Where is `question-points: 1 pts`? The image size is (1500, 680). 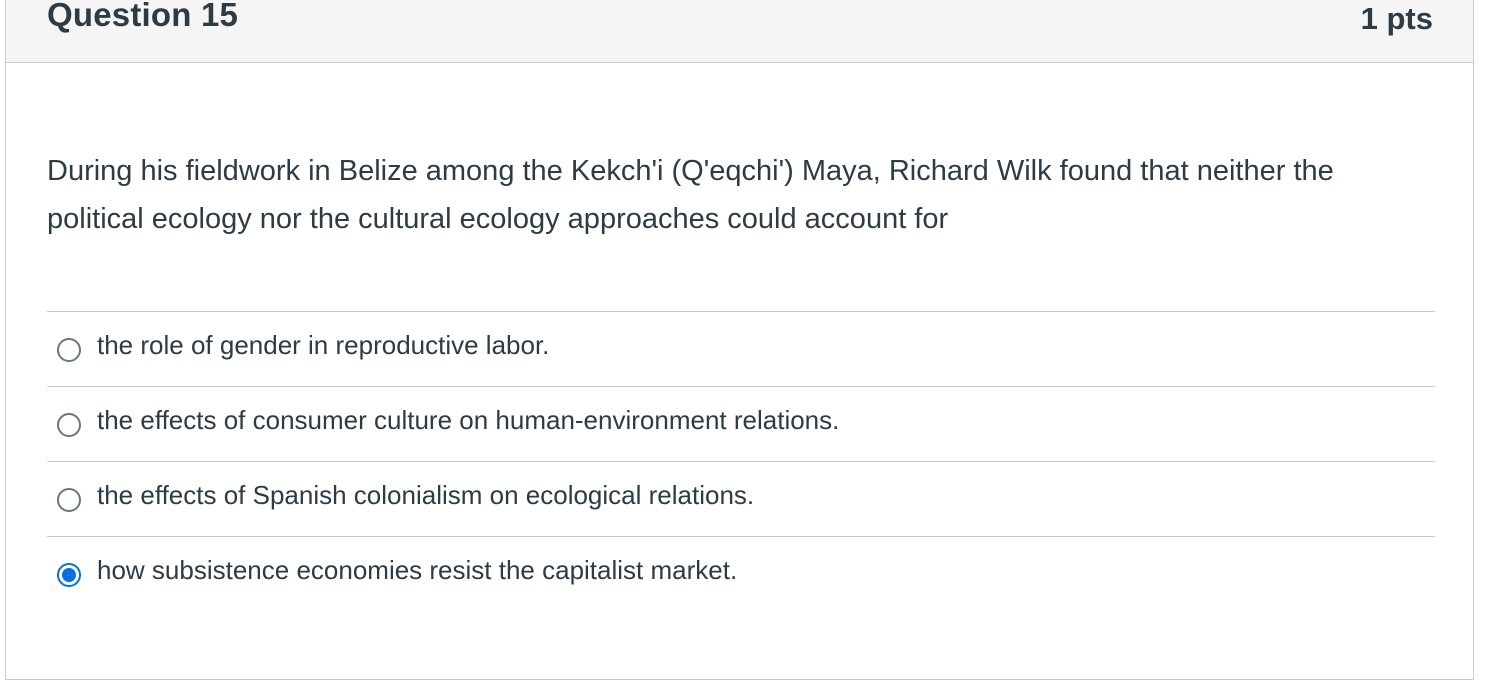
question-points: 1 pts is located at coordinates (1396, 18).